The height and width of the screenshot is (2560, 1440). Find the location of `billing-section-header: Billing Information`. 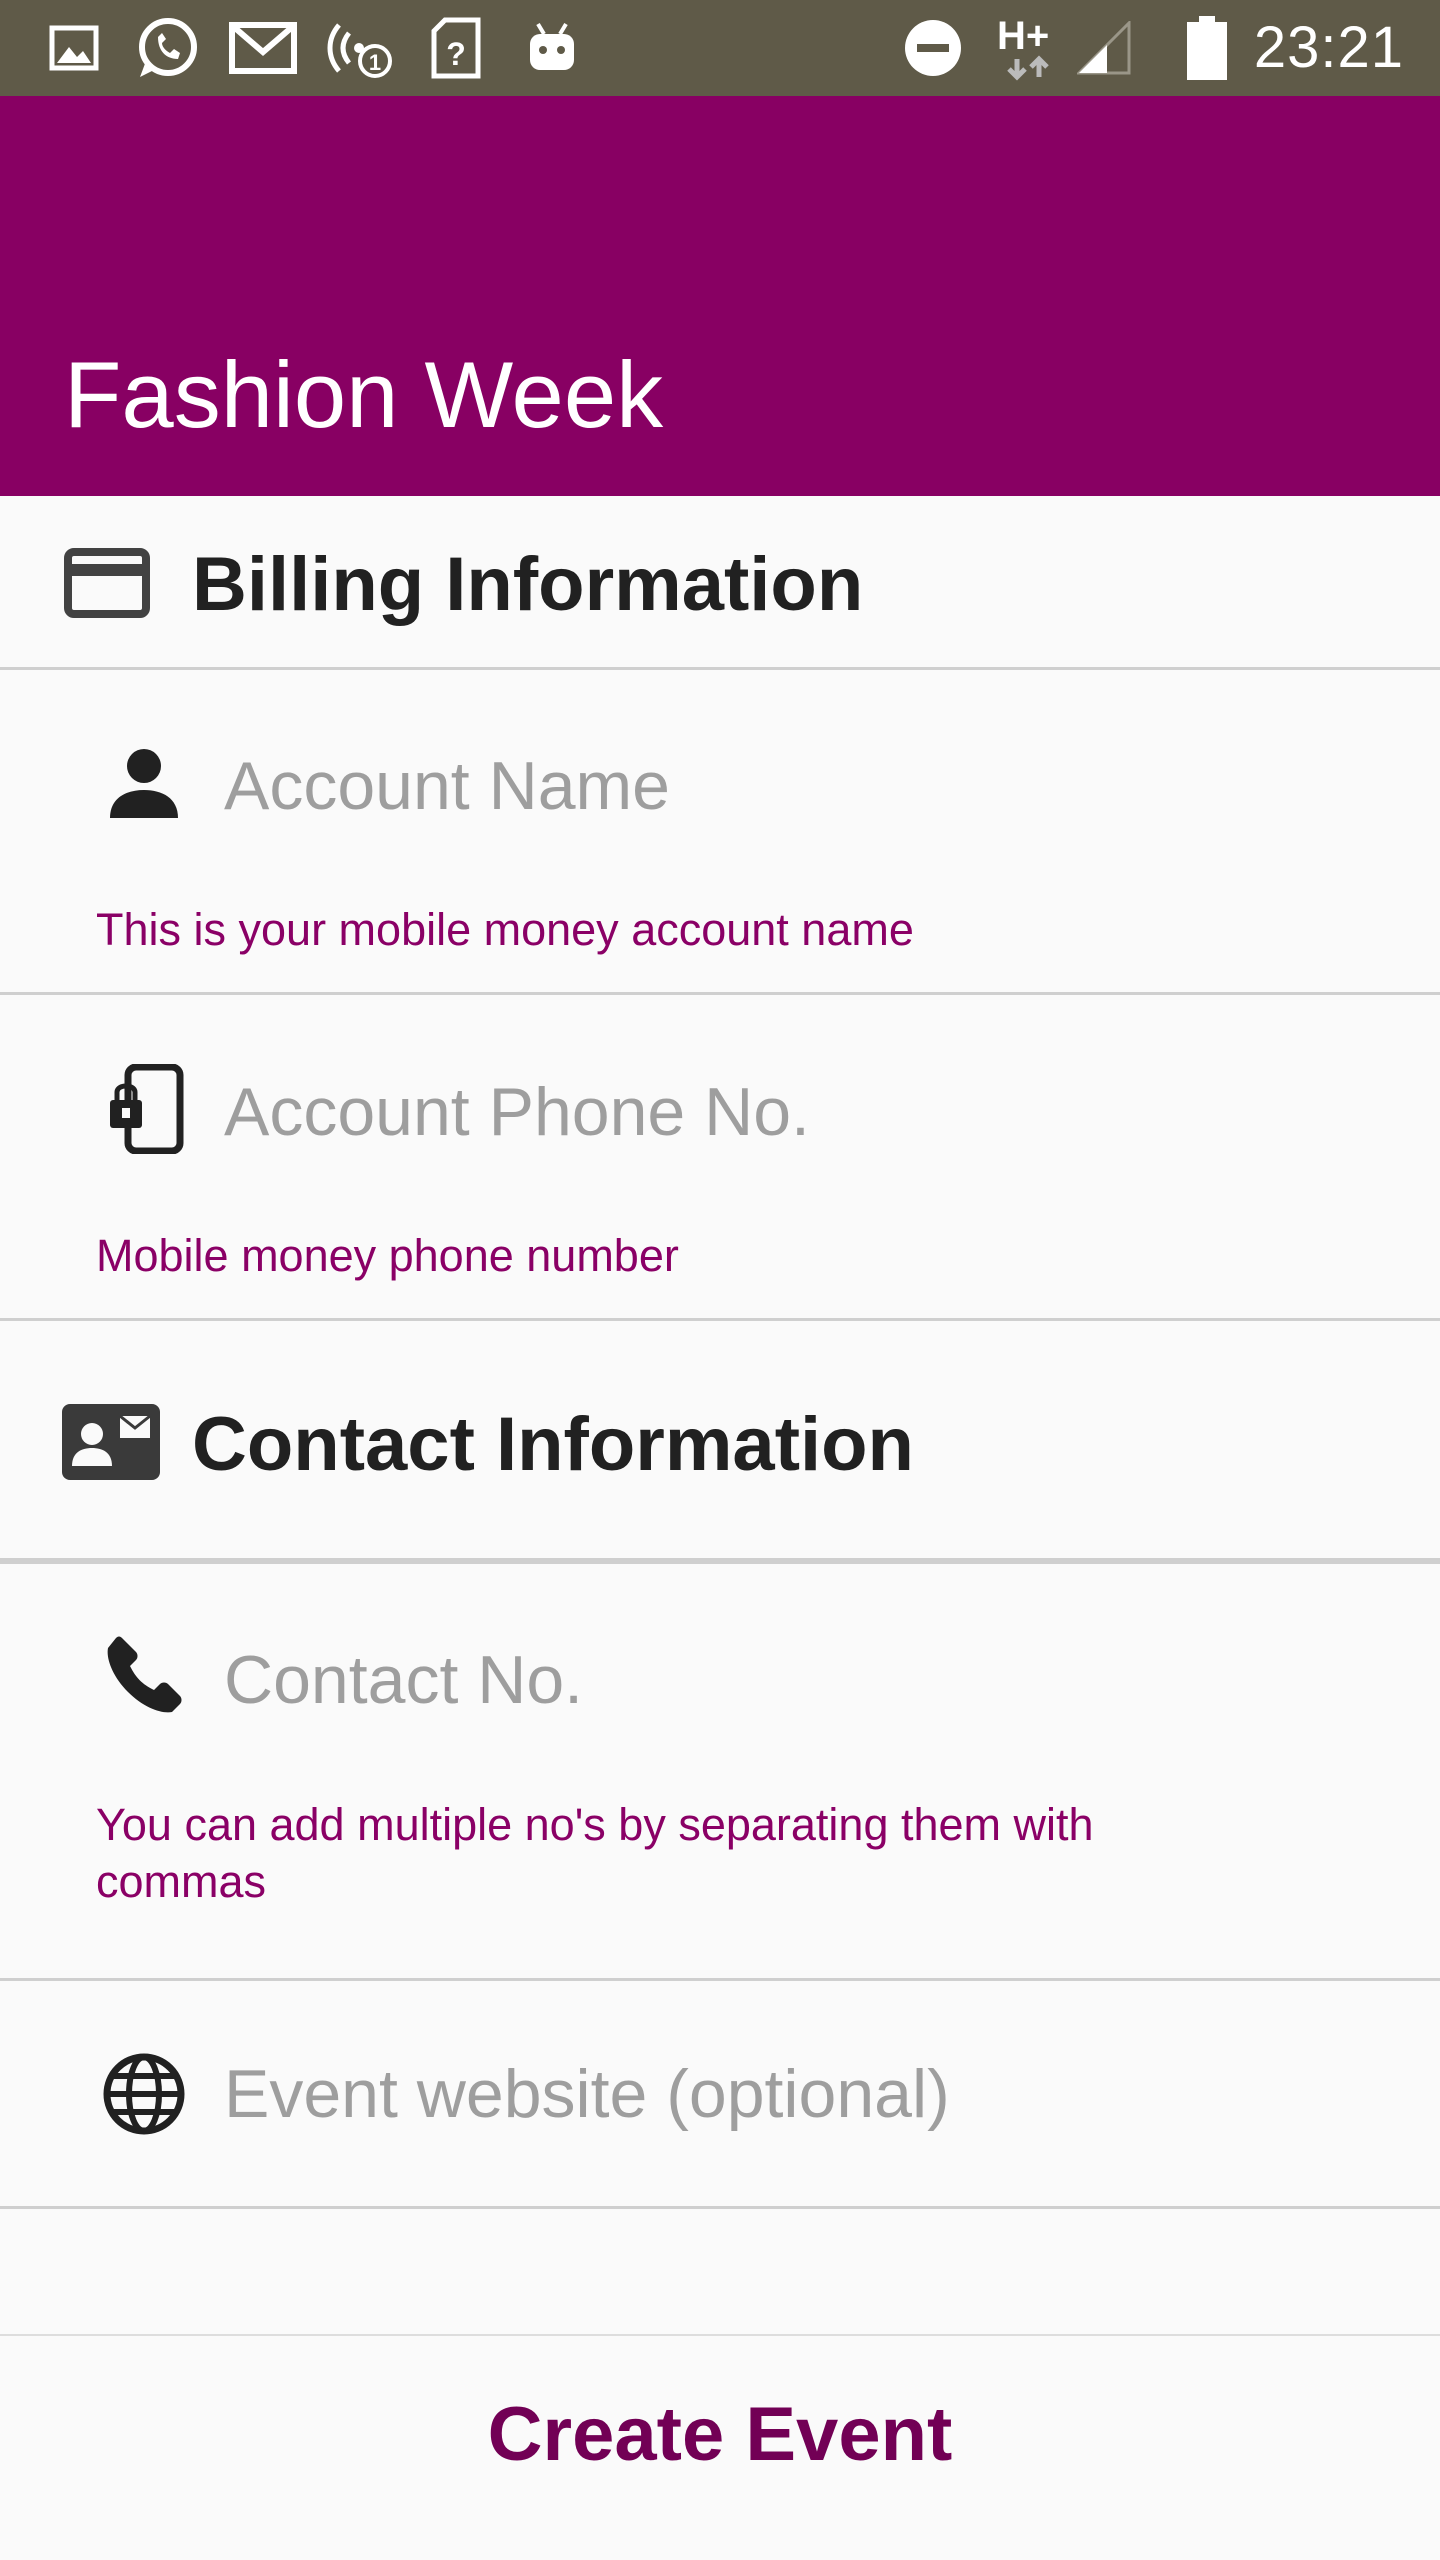

billing-section-header: Billing Information is located at coordinates (720, 585).